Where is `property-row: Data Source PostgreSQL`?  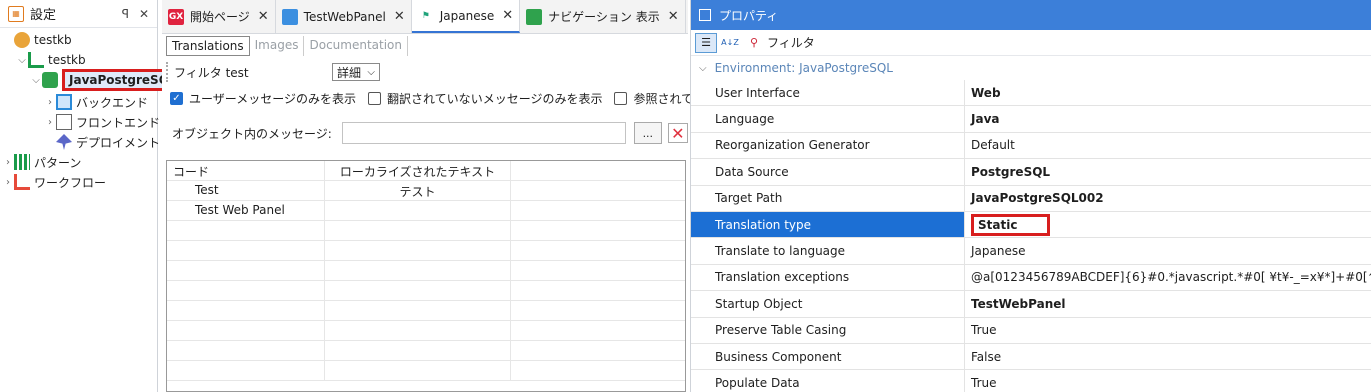 property-row: Data Source PostgreSQL is located at coordinates (1031, 172).